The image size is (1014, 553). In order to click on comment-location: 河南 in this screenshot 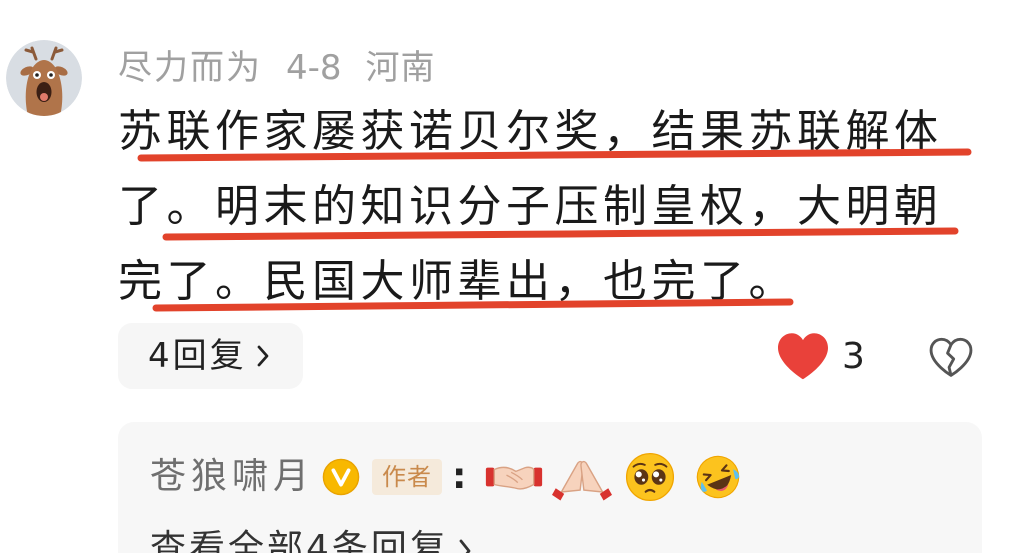, I will do `click(400, 68)`.